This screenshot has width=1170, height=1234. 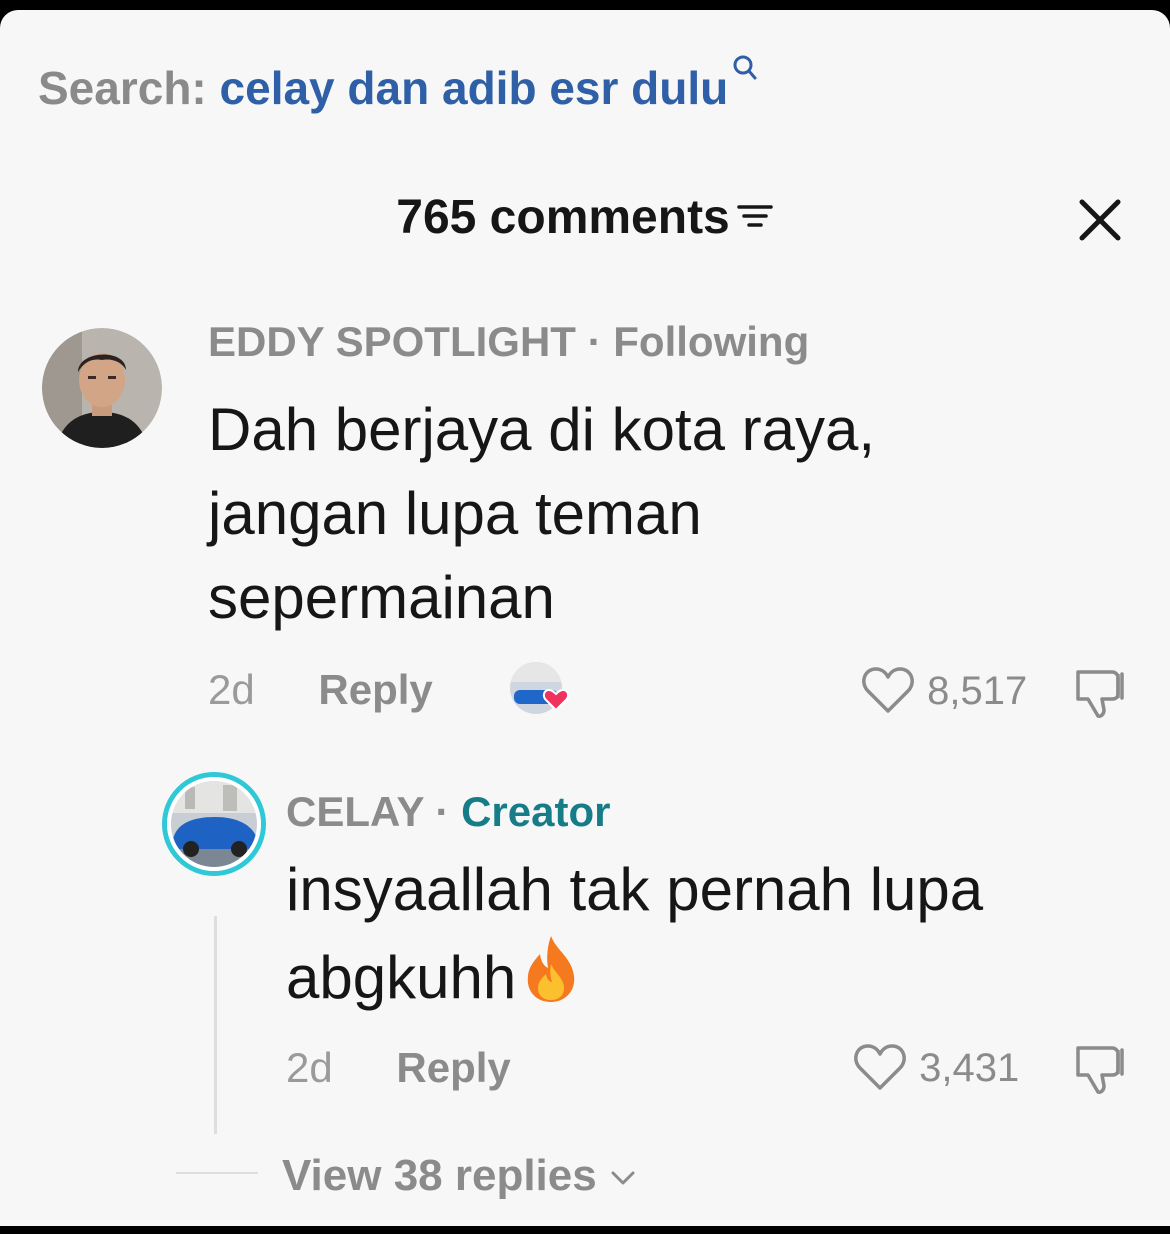 What do you see at coordinates (102, 388) in the screenshot?
I see `avatar-eddy-spotlight` at bounding box center [102, 388].